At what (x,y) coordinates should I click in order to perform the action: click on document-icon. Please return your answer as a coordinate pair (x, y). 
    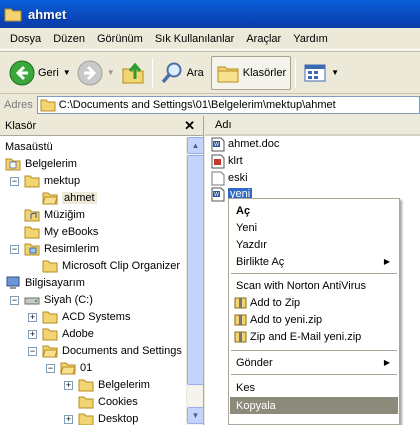
    Looking at the image, I should click on (218, 161).